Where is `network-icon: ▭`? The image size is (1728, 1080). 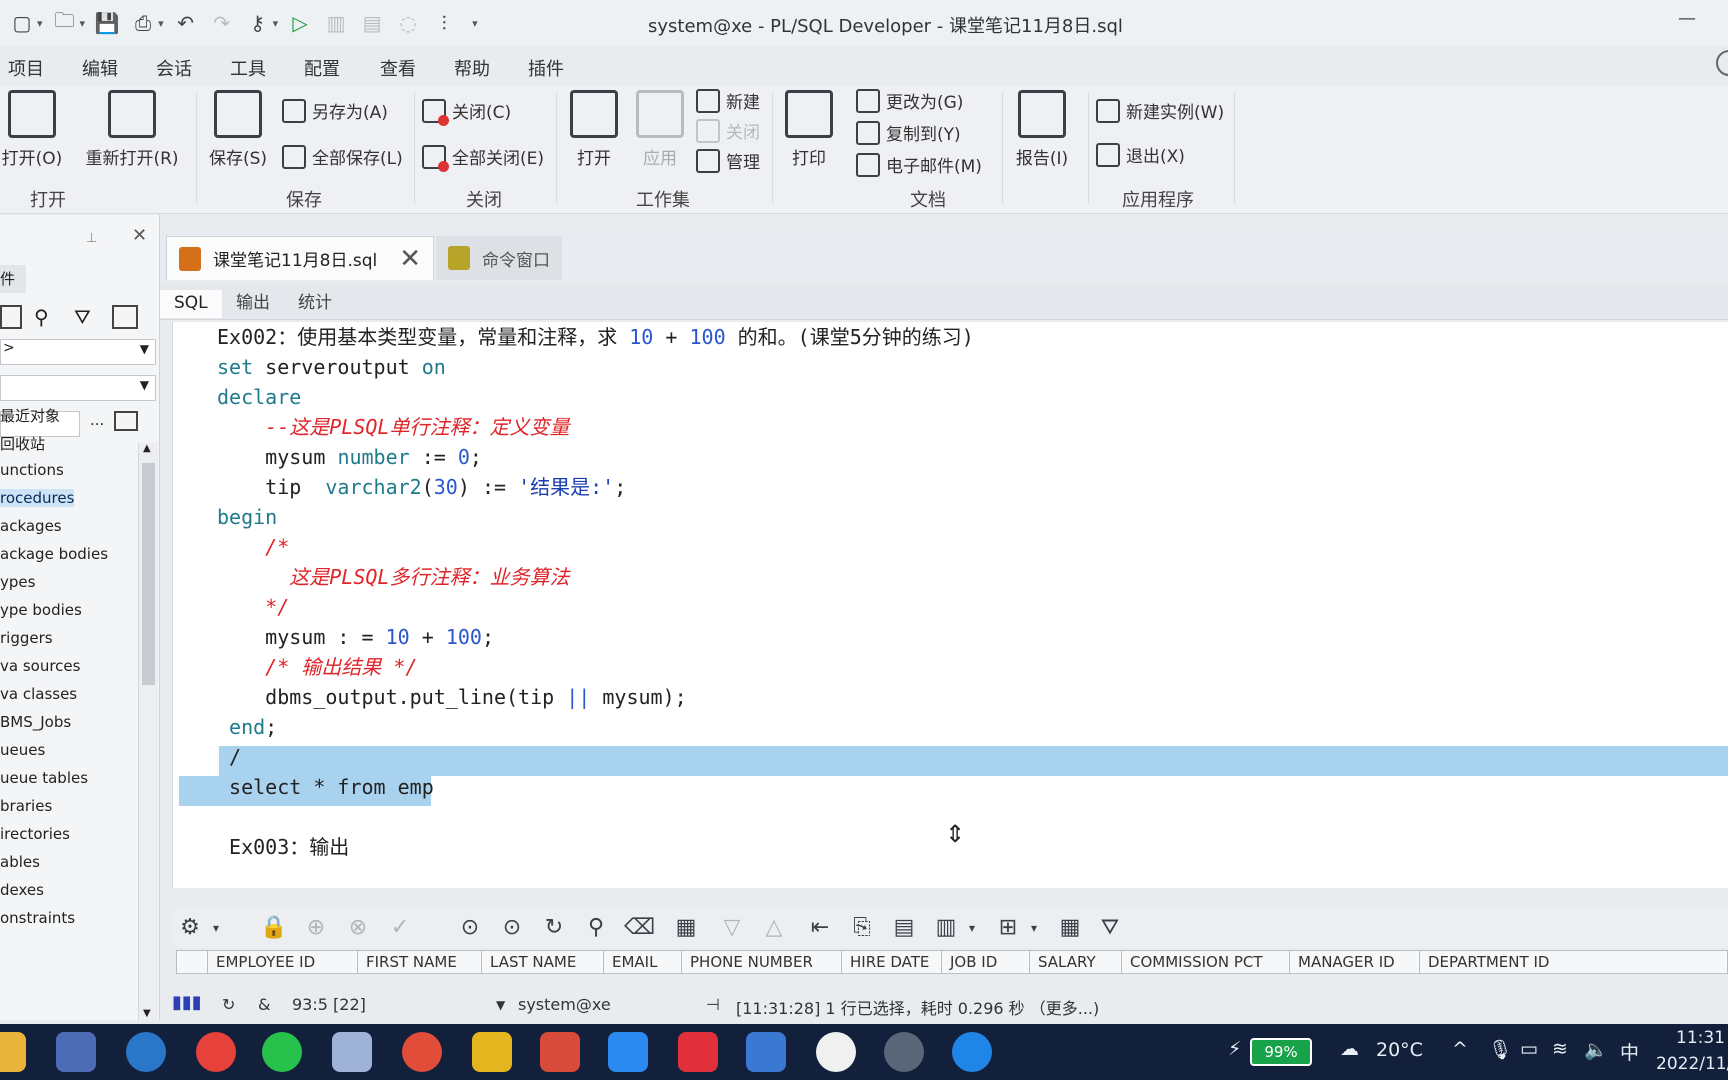
network-icon: ▭ is located at coordinates (1529, 1049).